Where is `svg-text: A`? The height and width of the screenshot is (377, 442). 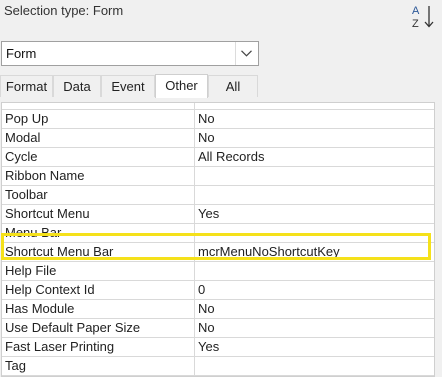
svg-text: A is located at coordinates (416, 11).